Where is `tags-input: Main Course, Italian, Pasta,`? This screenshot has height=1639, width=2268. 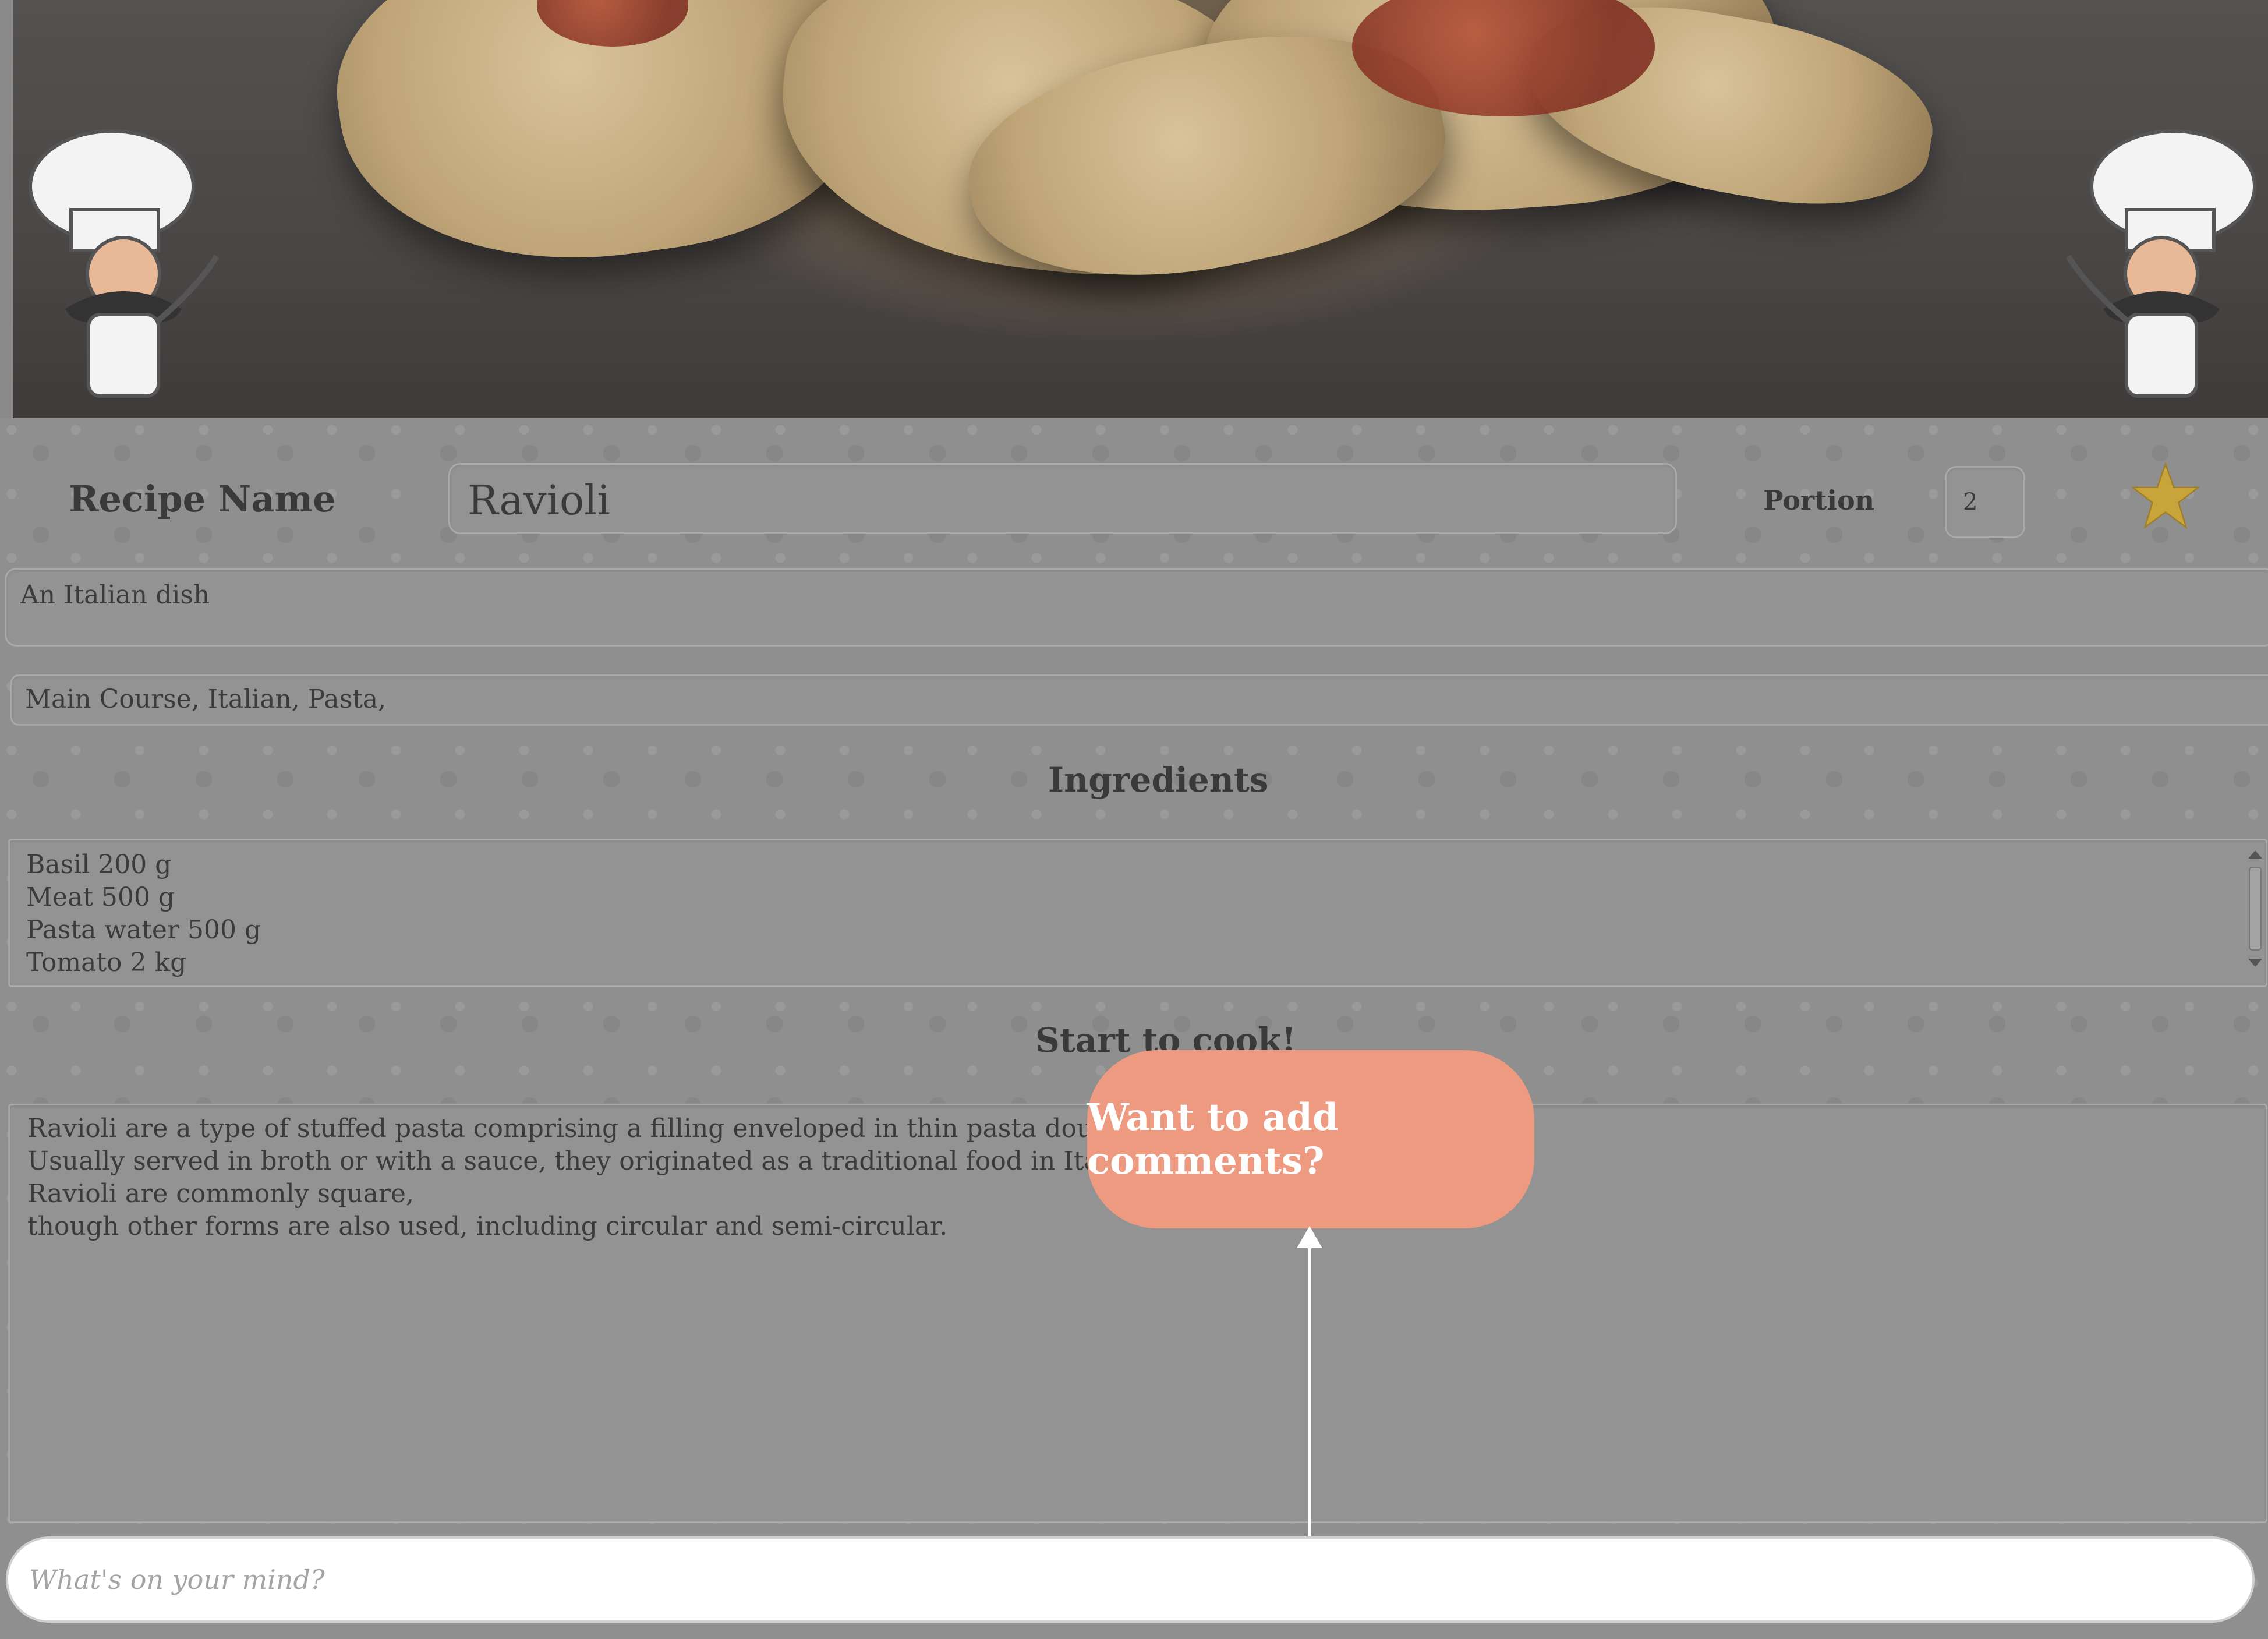
tags-input: Main Course, Italian, Pasta, is located at coordinates (1139, 700).